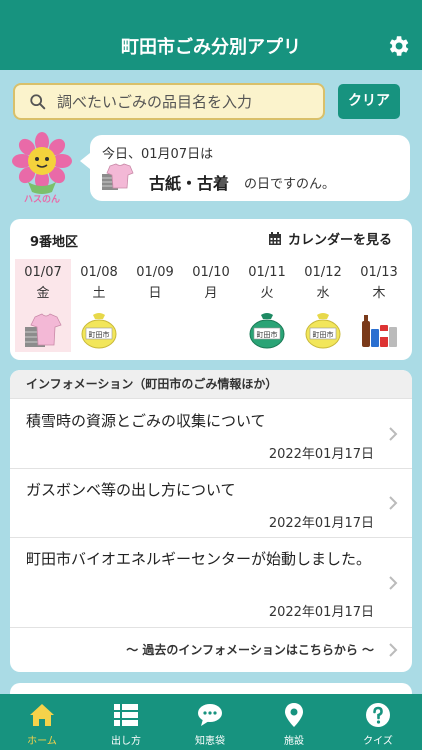 Image resolution: width=422 pixels, height=750 pixels. I want to click on location-pin-icon, so click(294, 715).